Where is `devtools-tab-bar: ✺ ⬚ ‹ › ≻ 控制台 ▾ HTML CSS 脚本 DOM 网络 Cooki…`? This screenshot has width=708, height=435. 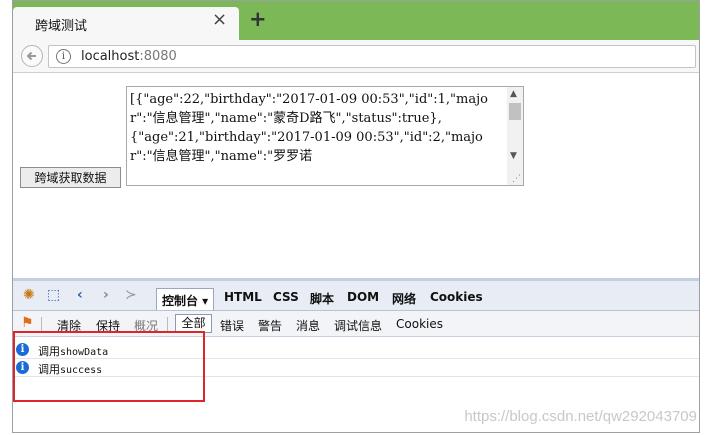 devtools-tab-bar: ✺ ⬚ ‹ › ≻ 控制台 ▾ HTML CSS 脚本 DOM 网络 Cooki… is located at coordinates (356, 296).